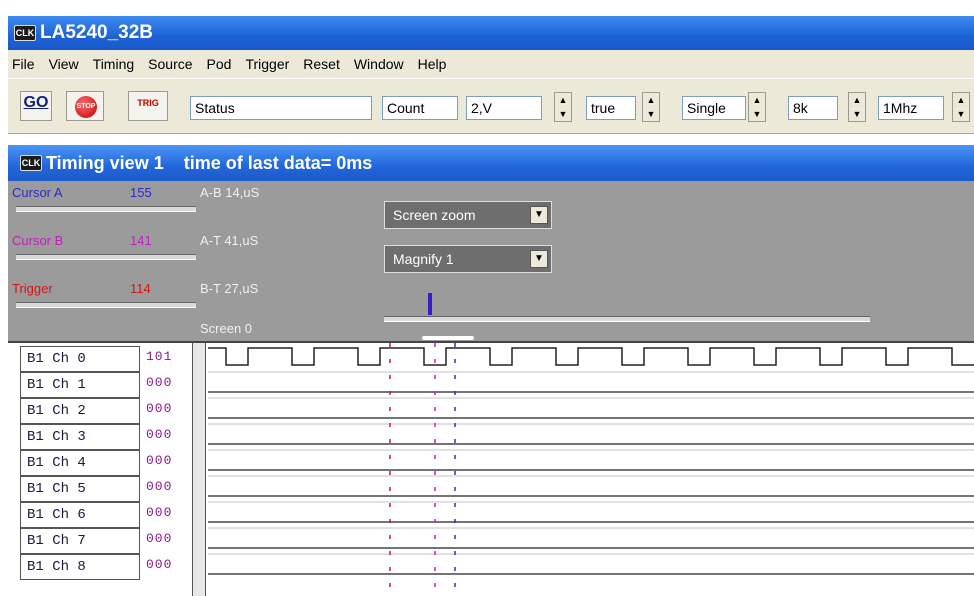 This screenshot has height=596, width=974. What do you see at coordinates (423, 259) in the screenshot?
I see `magnify-value: Magnify 1` at bounding box center [423, 259].